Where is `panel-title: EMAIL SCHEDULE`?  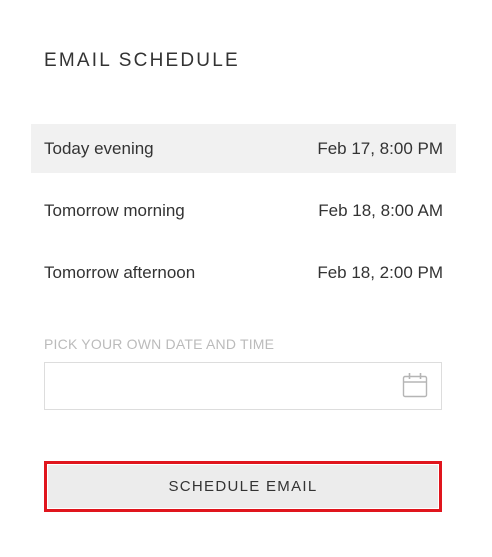
panel-title: EMAIL SCHEDULE is located at coordinates (142, 60).